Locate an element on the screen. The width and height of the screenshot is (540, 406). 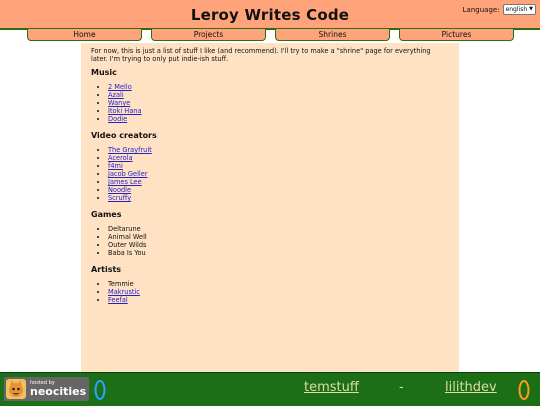
video-creator-link: James Lee is located at coordinates (125, 182).